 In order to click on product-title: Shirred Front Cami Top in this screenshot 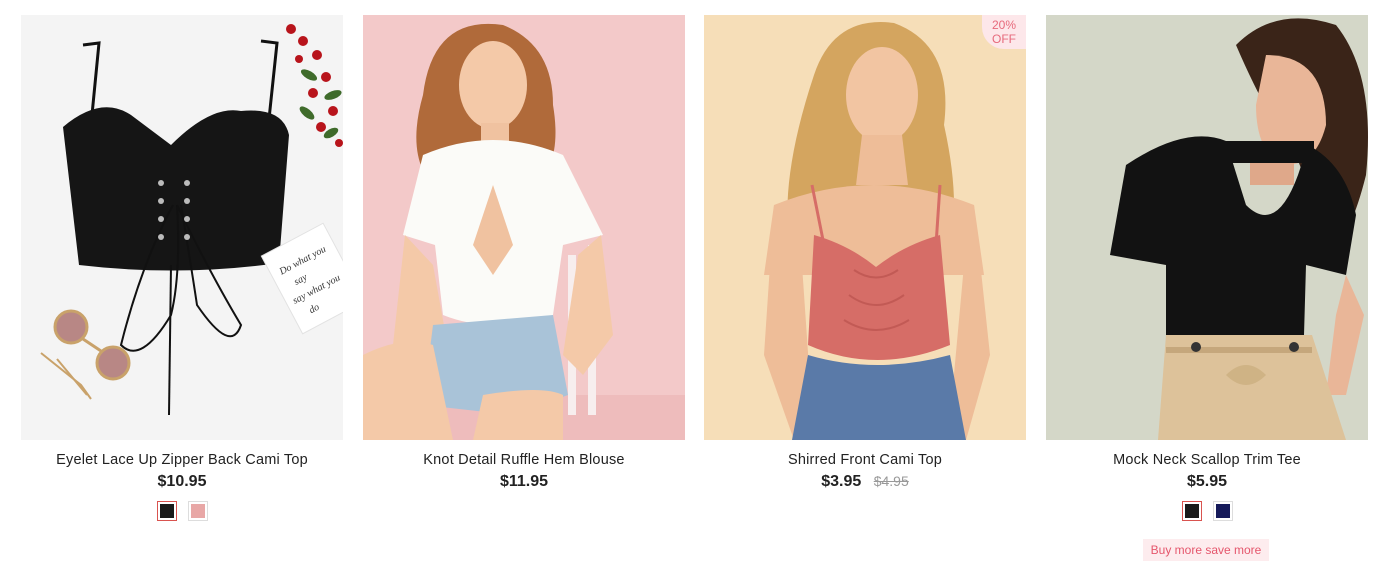, I will do `click(865, 460)`.